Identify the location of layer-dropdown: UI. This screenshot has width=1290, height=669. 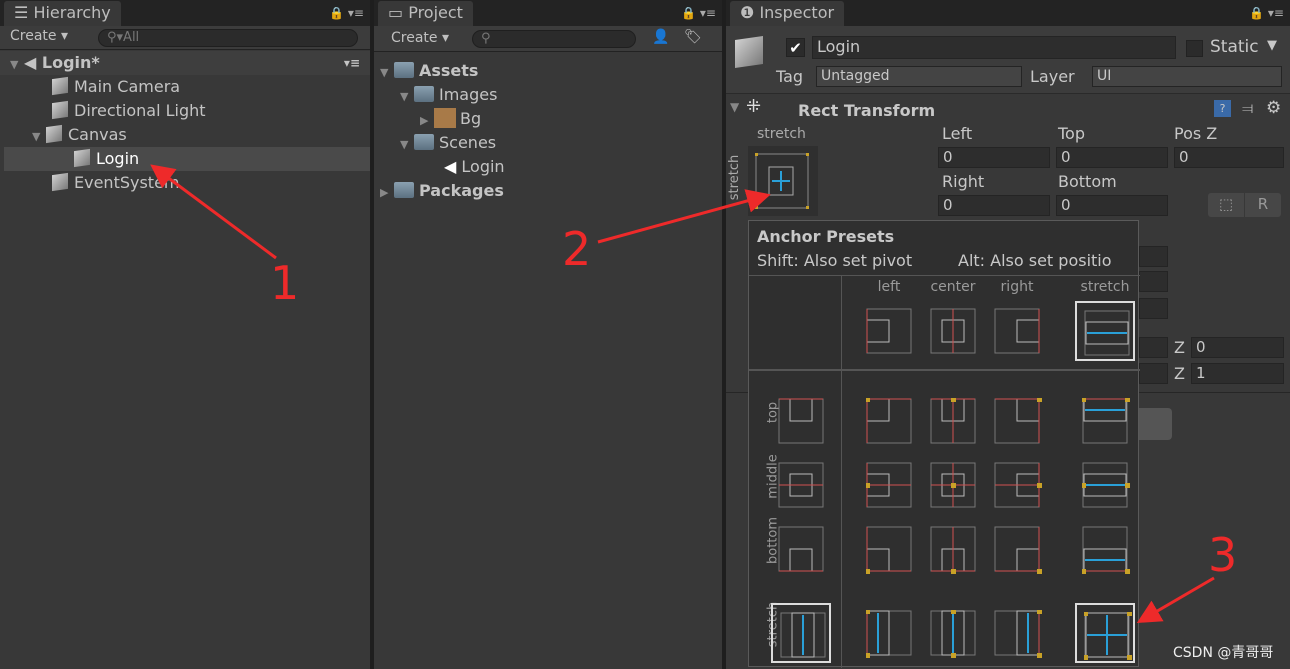
(1187, 76).